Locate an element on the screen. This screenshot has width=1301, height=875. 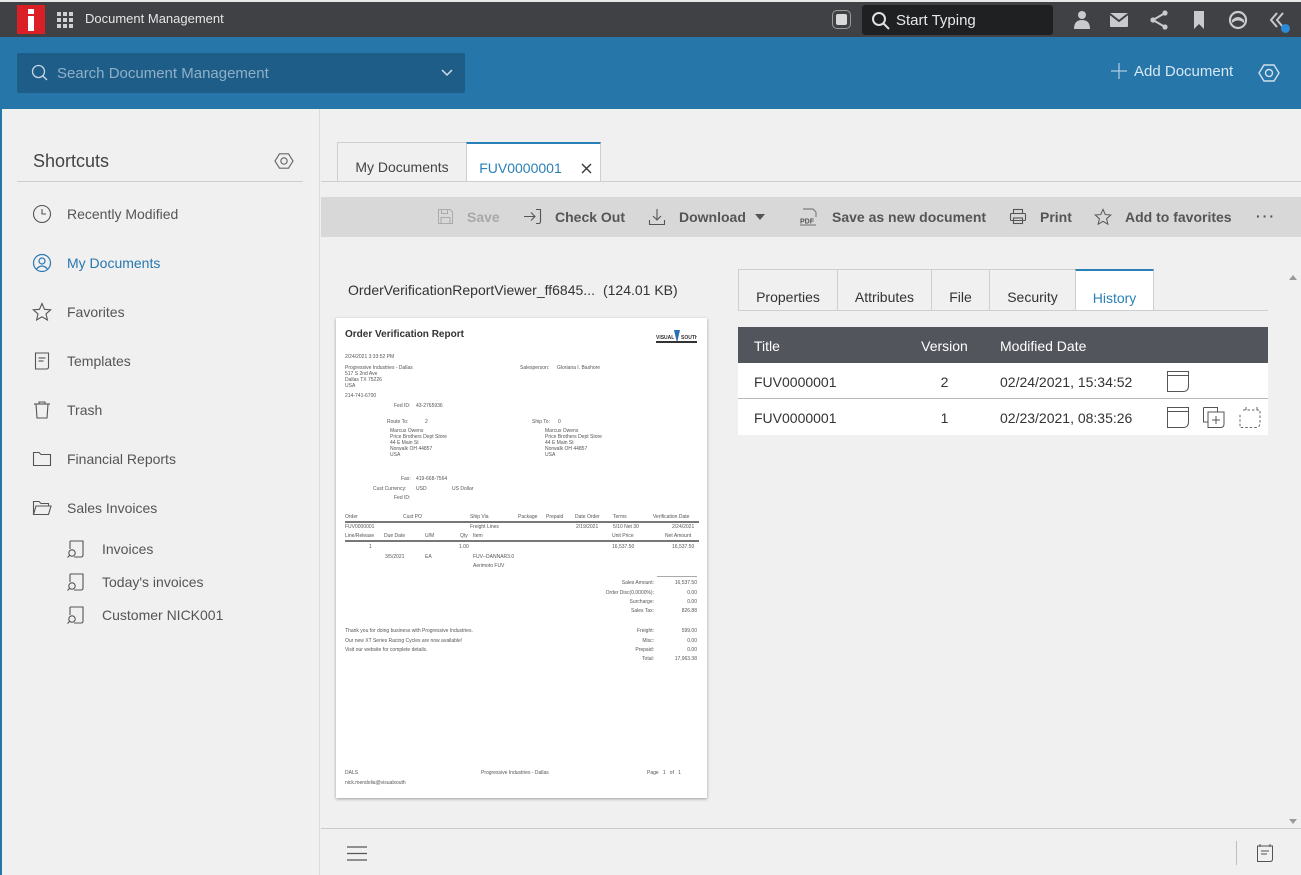
sidebar-subitem-todays-invoices: Today's invoices is located at coordinates (135, 582).